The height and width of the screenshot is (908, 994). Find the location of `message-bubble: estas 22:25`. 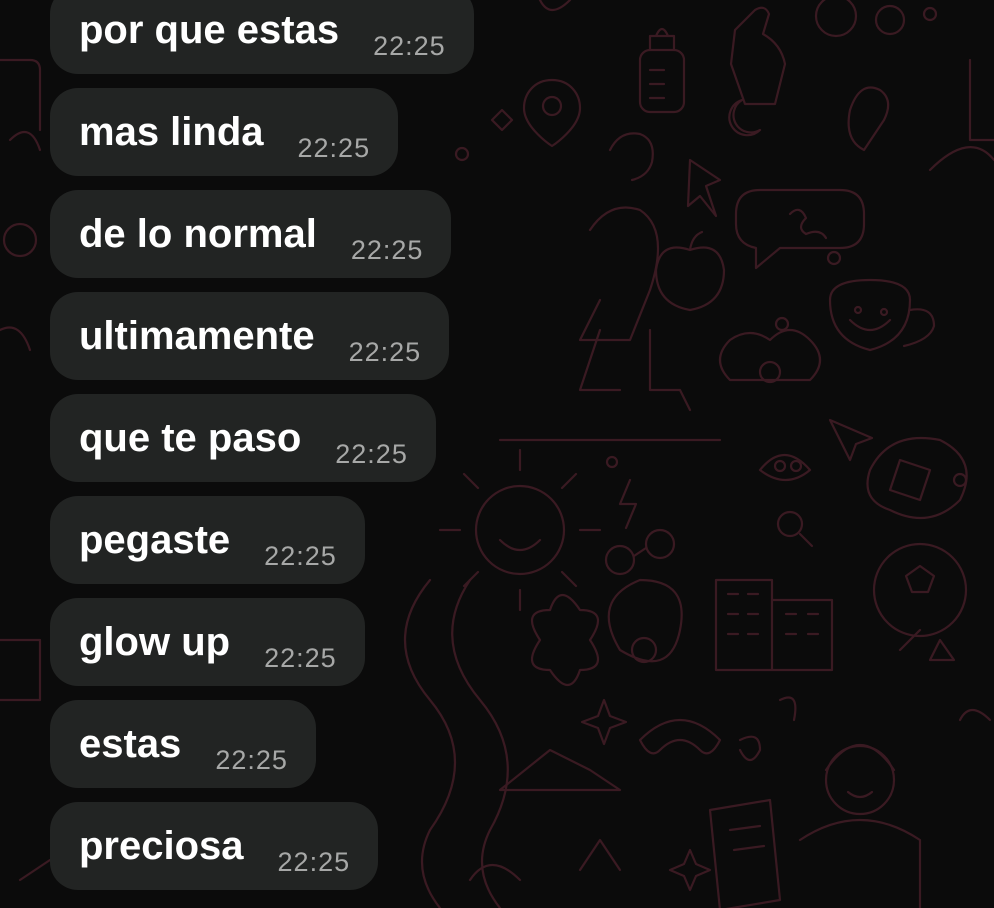

message-bubble: estas 22:25 is located at coordinates (183, 744).